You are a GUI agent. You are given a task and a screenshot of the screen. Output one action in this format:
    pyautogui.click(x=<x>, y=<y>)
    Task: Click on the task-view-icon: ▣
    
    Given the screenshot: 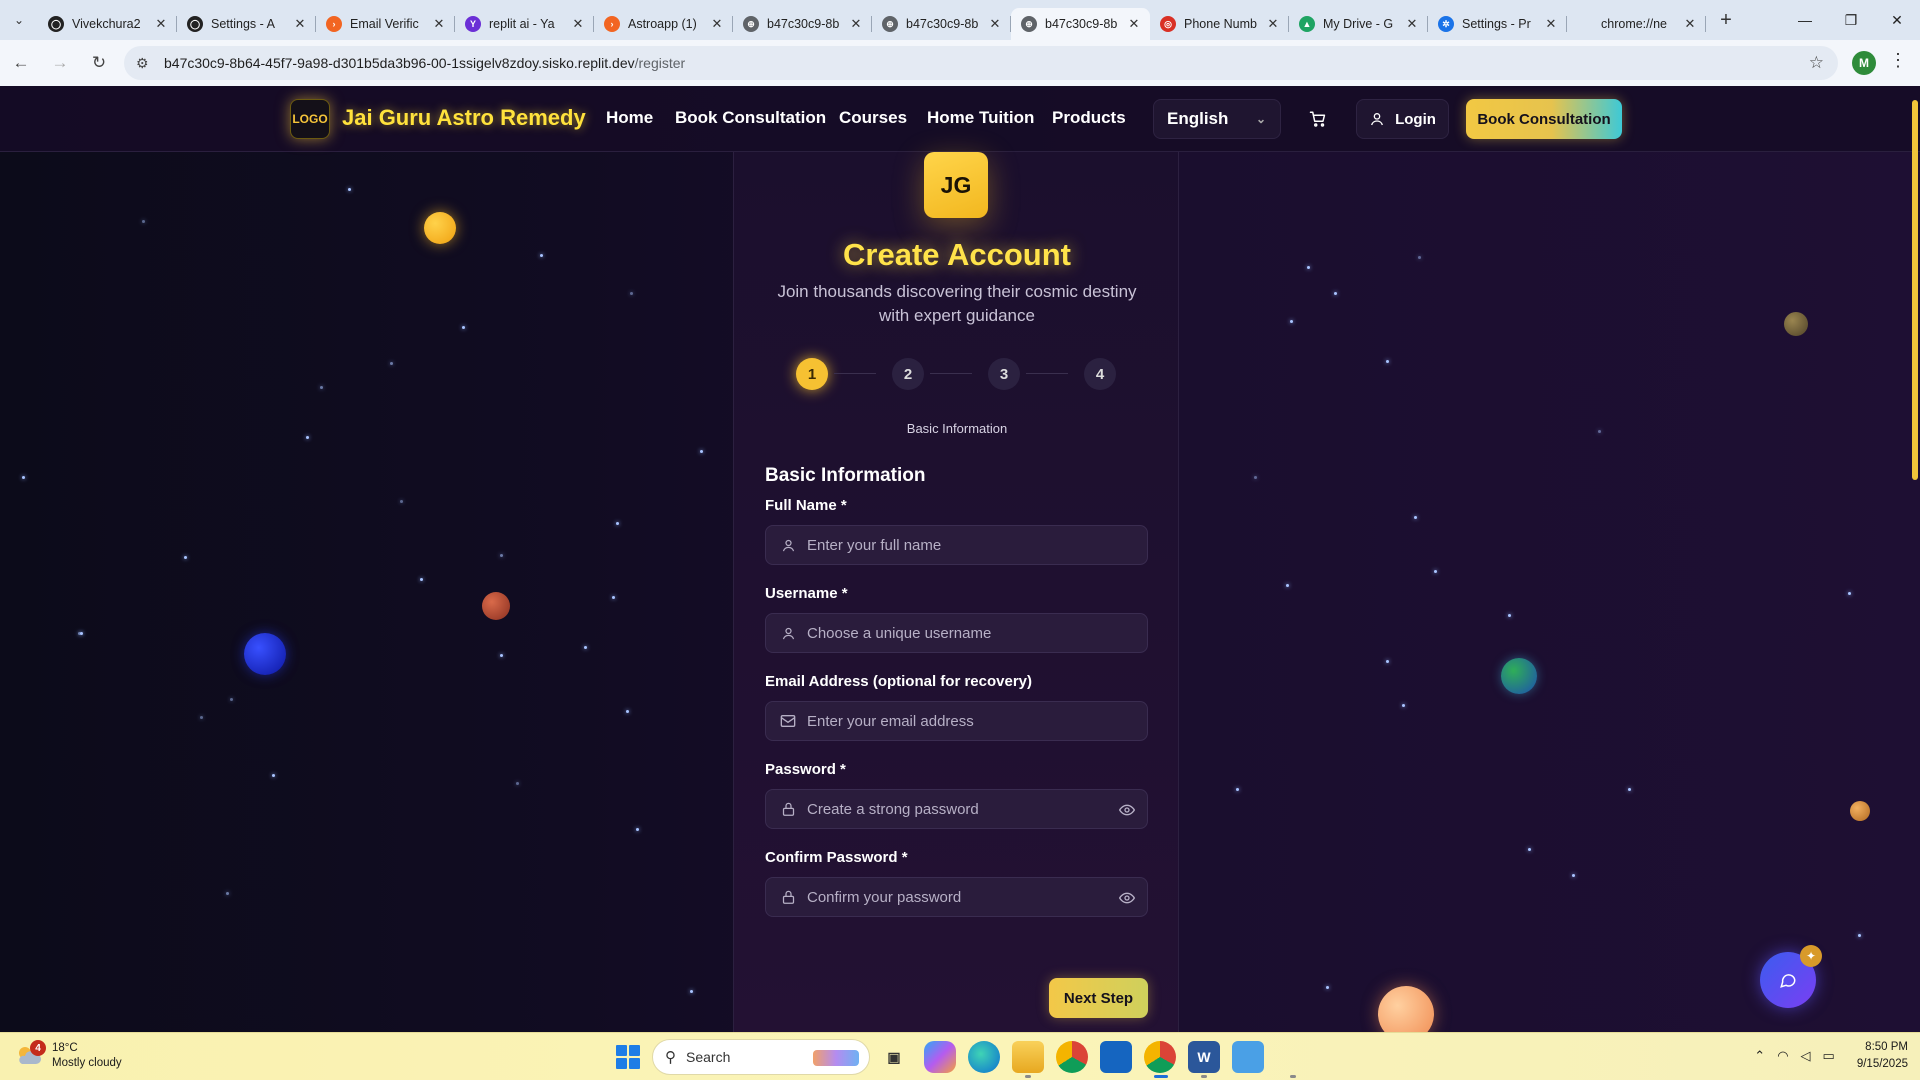 What is the action you would take?
    pyautogui.click(x=894, y=1057)
    